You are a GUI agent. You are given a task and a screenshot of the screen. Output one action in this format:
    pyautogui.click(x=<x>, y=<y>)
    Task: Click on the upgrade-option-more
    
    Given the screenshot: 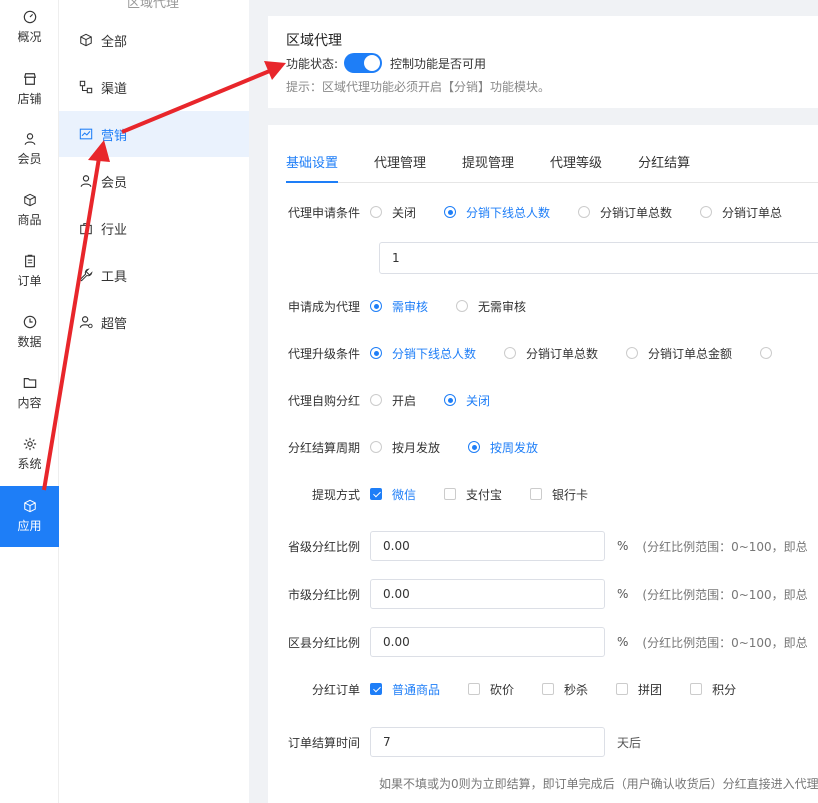 What is the action you would take?
    pyautogui.click(x=771, y=353)
    